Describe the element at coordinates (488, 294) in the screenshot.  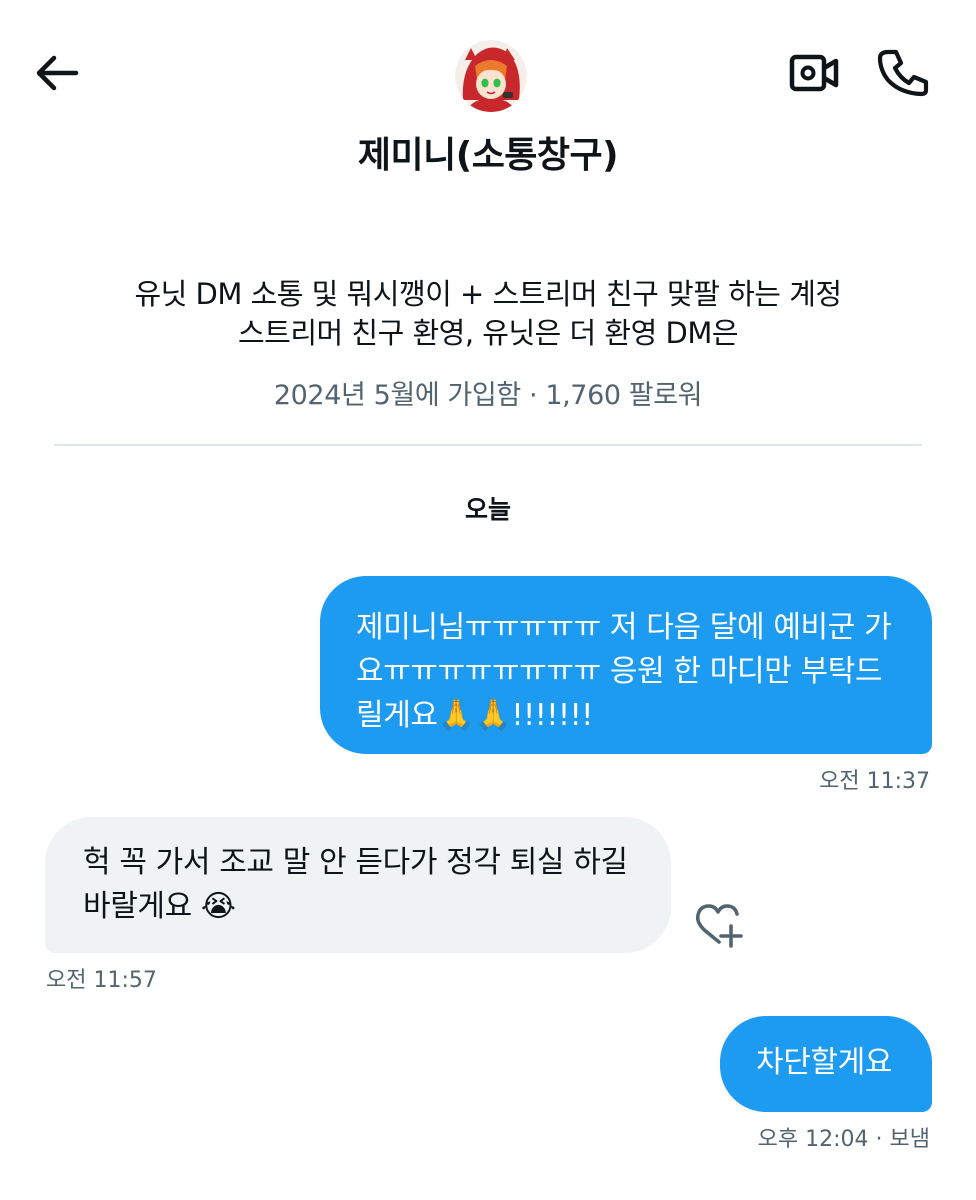
I see `profile-bio-line-1: 유닛 DM 소통 및 뭐시깽이 + 스트리머 친구 맞팔 하는 계정` at that location.